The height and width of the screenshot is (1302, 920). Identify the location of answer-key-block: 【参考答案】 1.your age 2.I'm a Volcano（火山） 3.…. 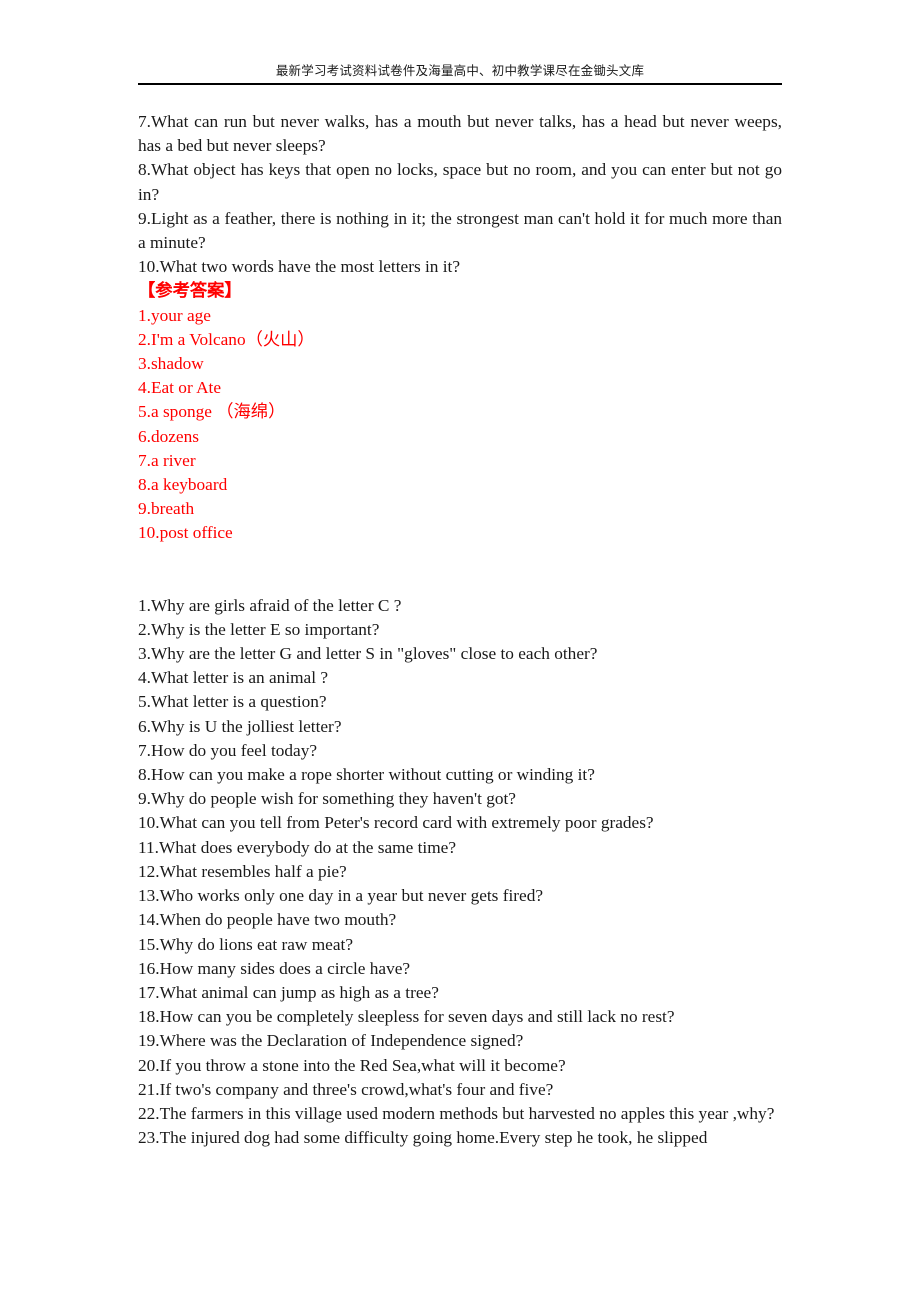
(460, 412).